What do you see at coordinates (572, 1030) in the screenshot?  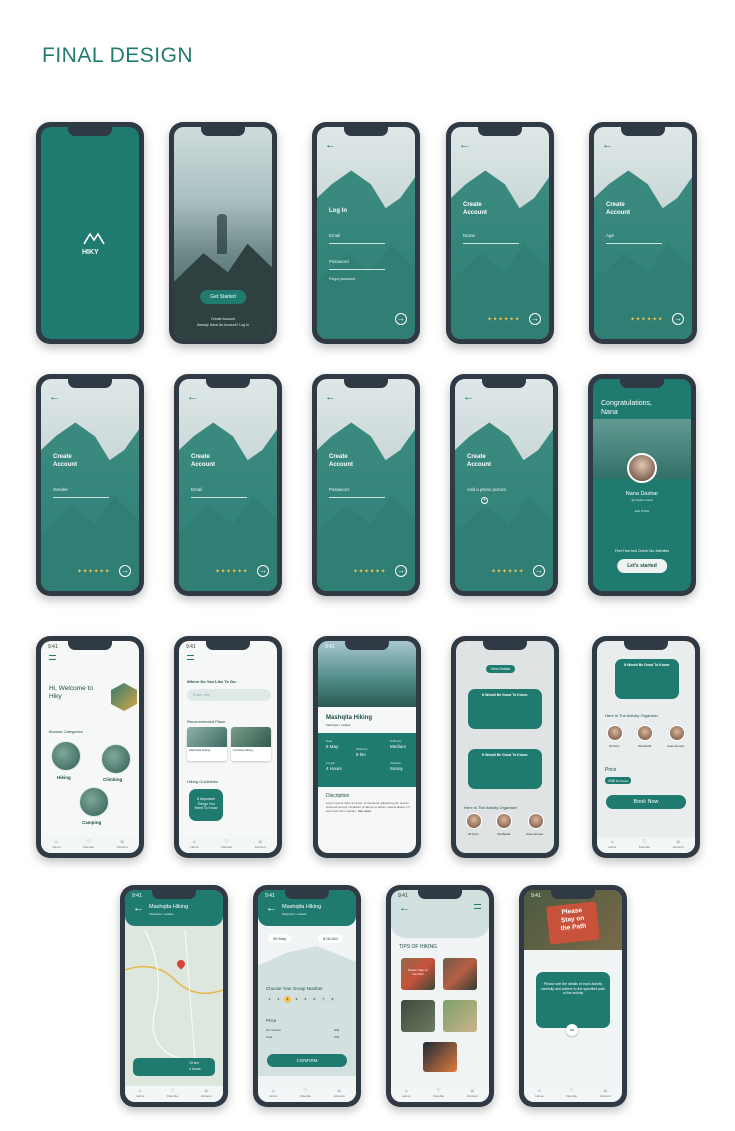 I see `ok-button: ok` at bounding box center [572, 1030].